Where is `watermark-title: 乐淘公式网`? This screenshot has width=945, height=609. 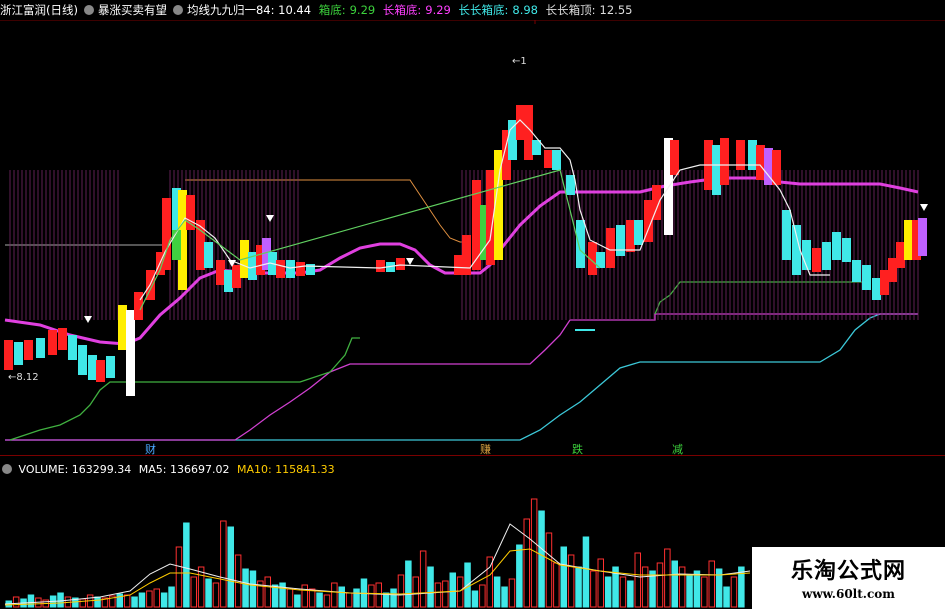 watermark-title: 乐淘公式网 is located at coordinates (848, 571).